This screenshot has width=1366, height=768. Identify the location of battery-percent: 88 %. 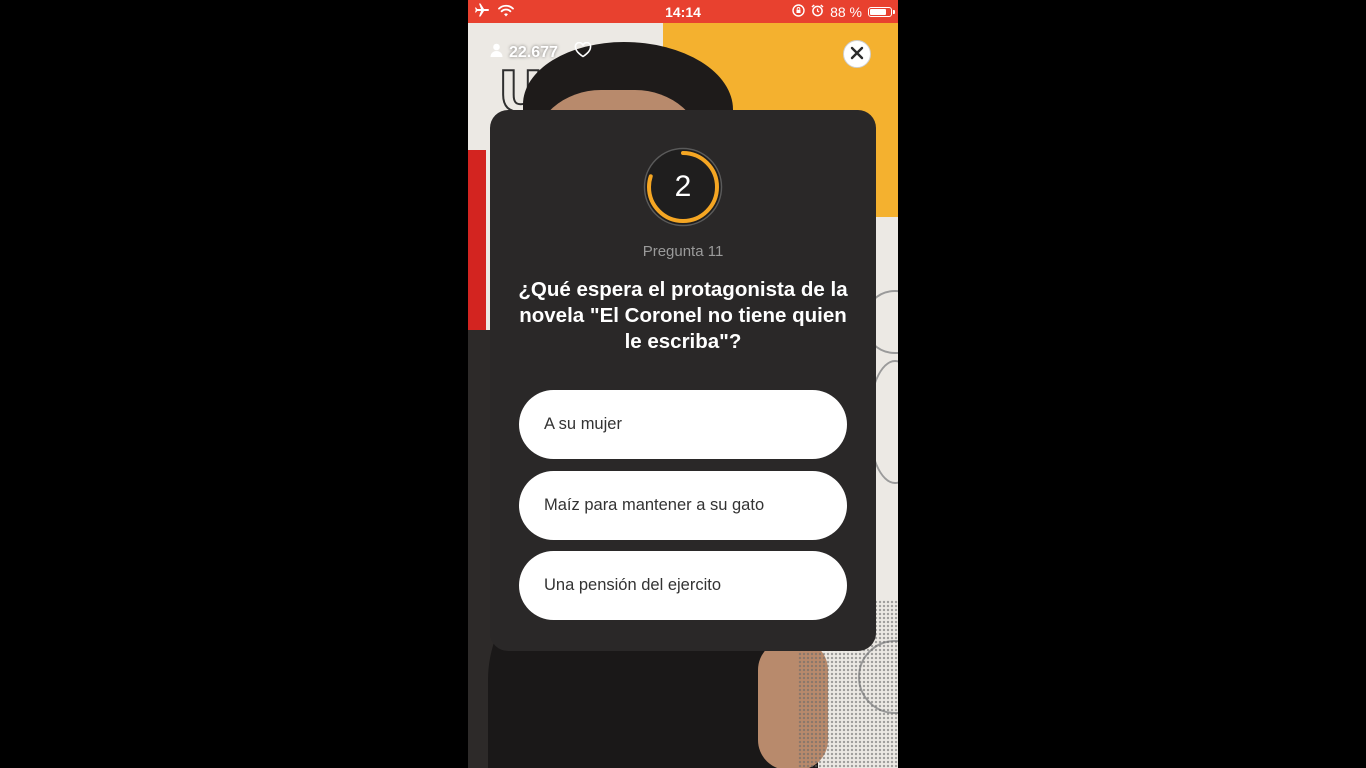
(846, 12).